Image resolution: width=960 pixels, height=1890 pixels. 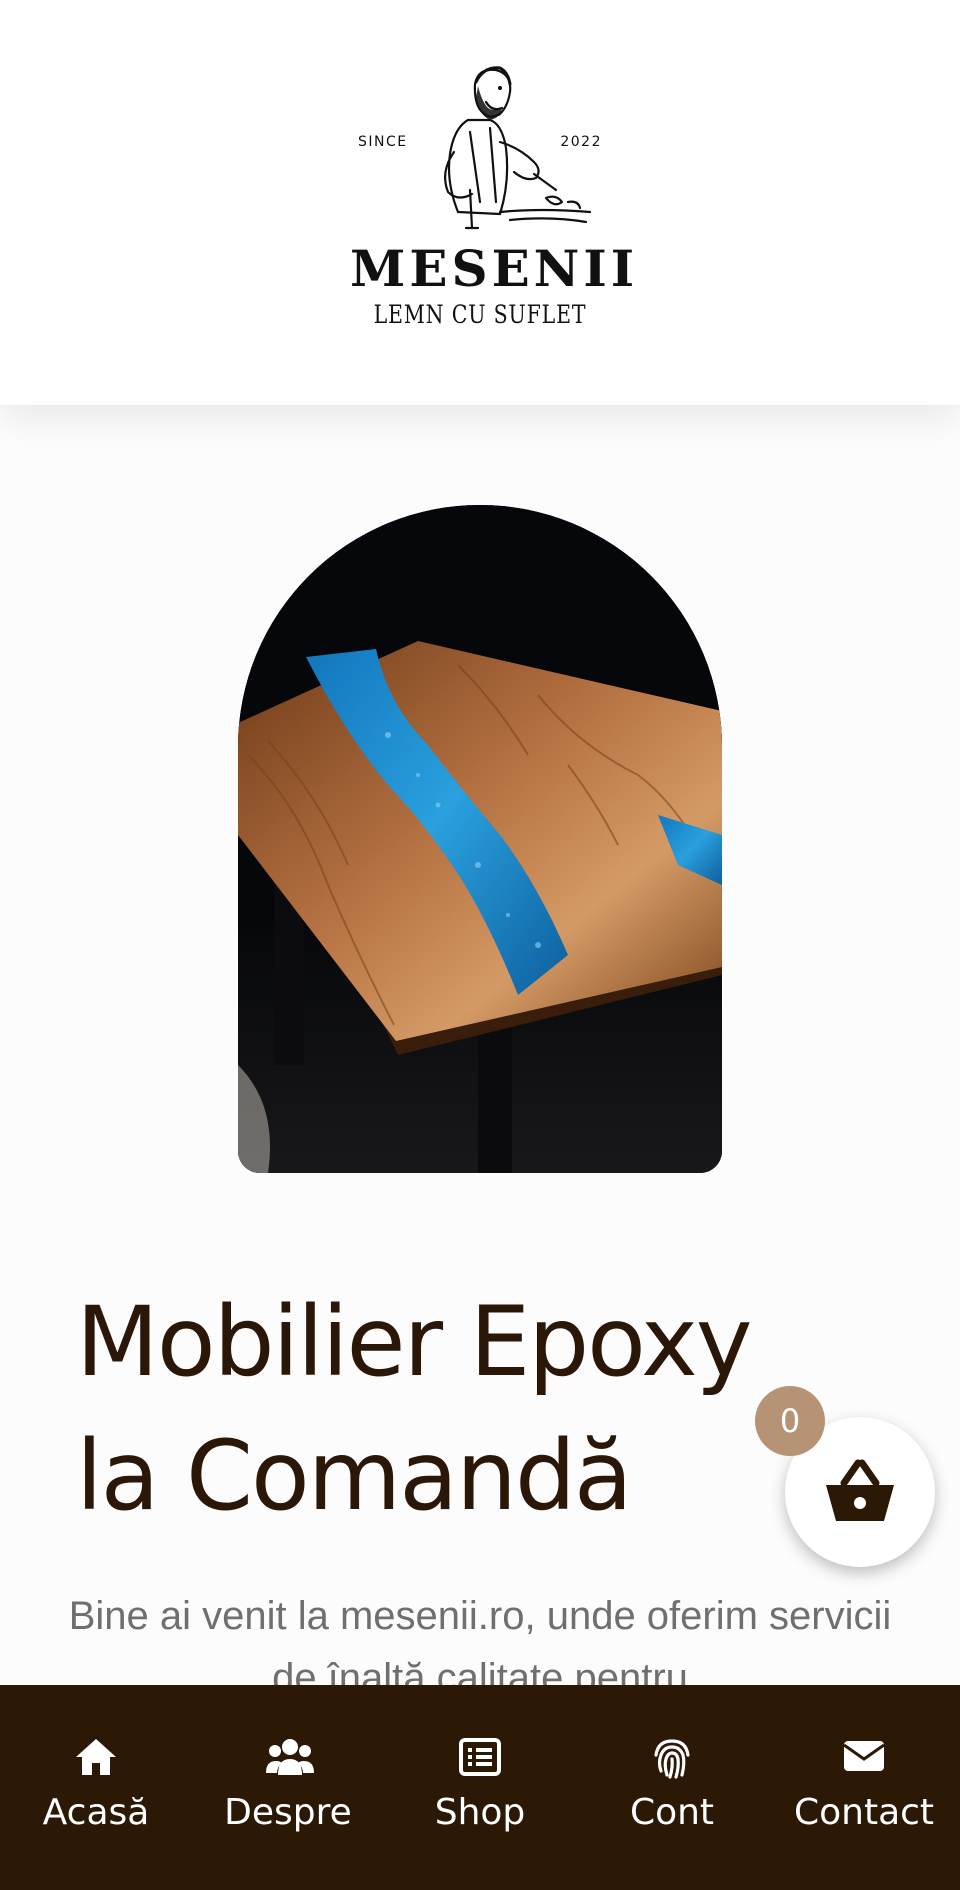 I want to click on nav-label-home: Acasă, so click(x=96, y=1812).